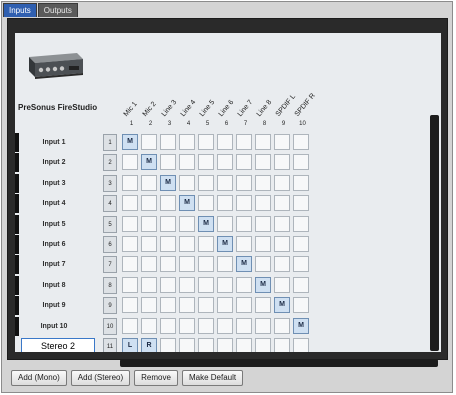 The image size is (456, 395). What do you see at coordinates (54, 162) in the screenshot?
I see `input-channel-name: Input 2` at bounding box center [54, 162].